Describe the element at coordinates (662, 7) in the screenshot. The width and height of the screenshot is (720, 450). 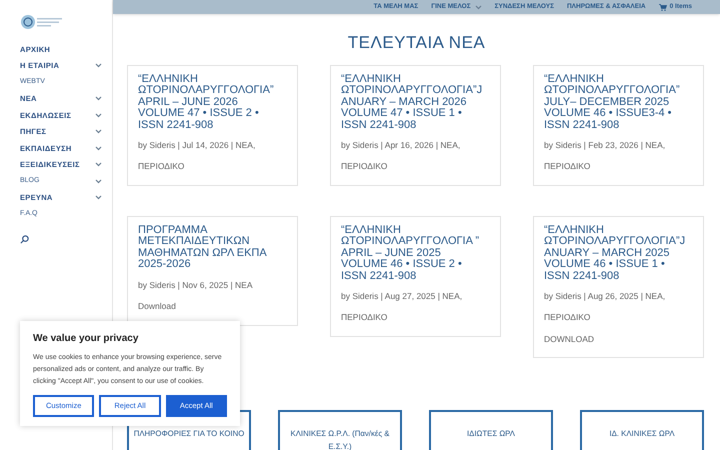
I see `cart-icon` at that location.